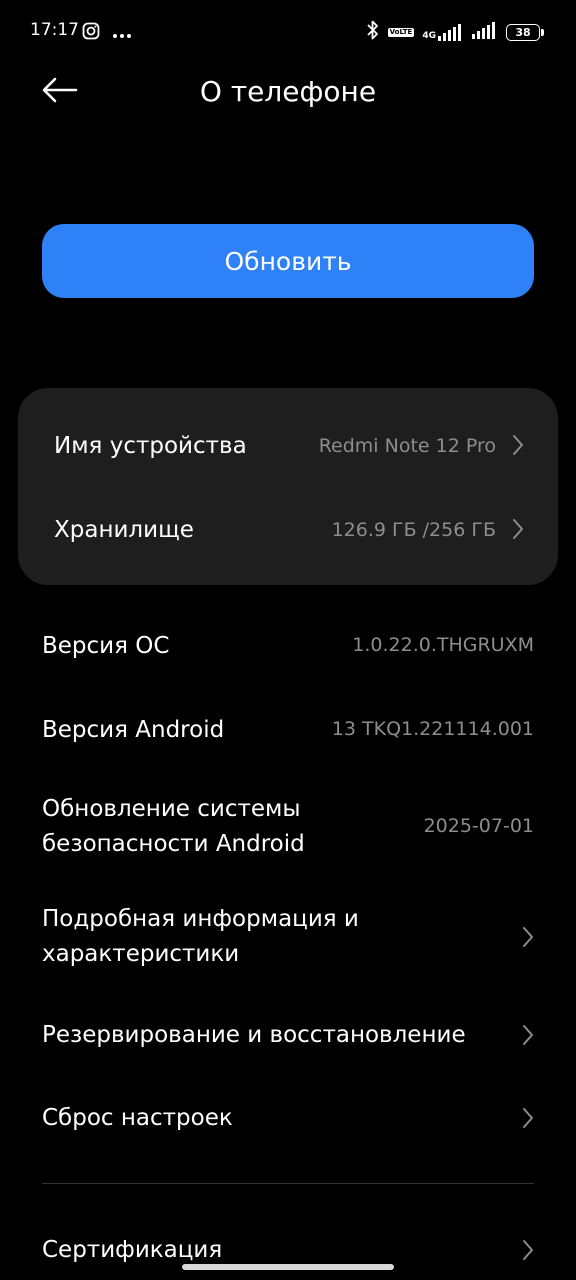  I want to click on reset-row: Сброс настроек, so click(288, 1119).